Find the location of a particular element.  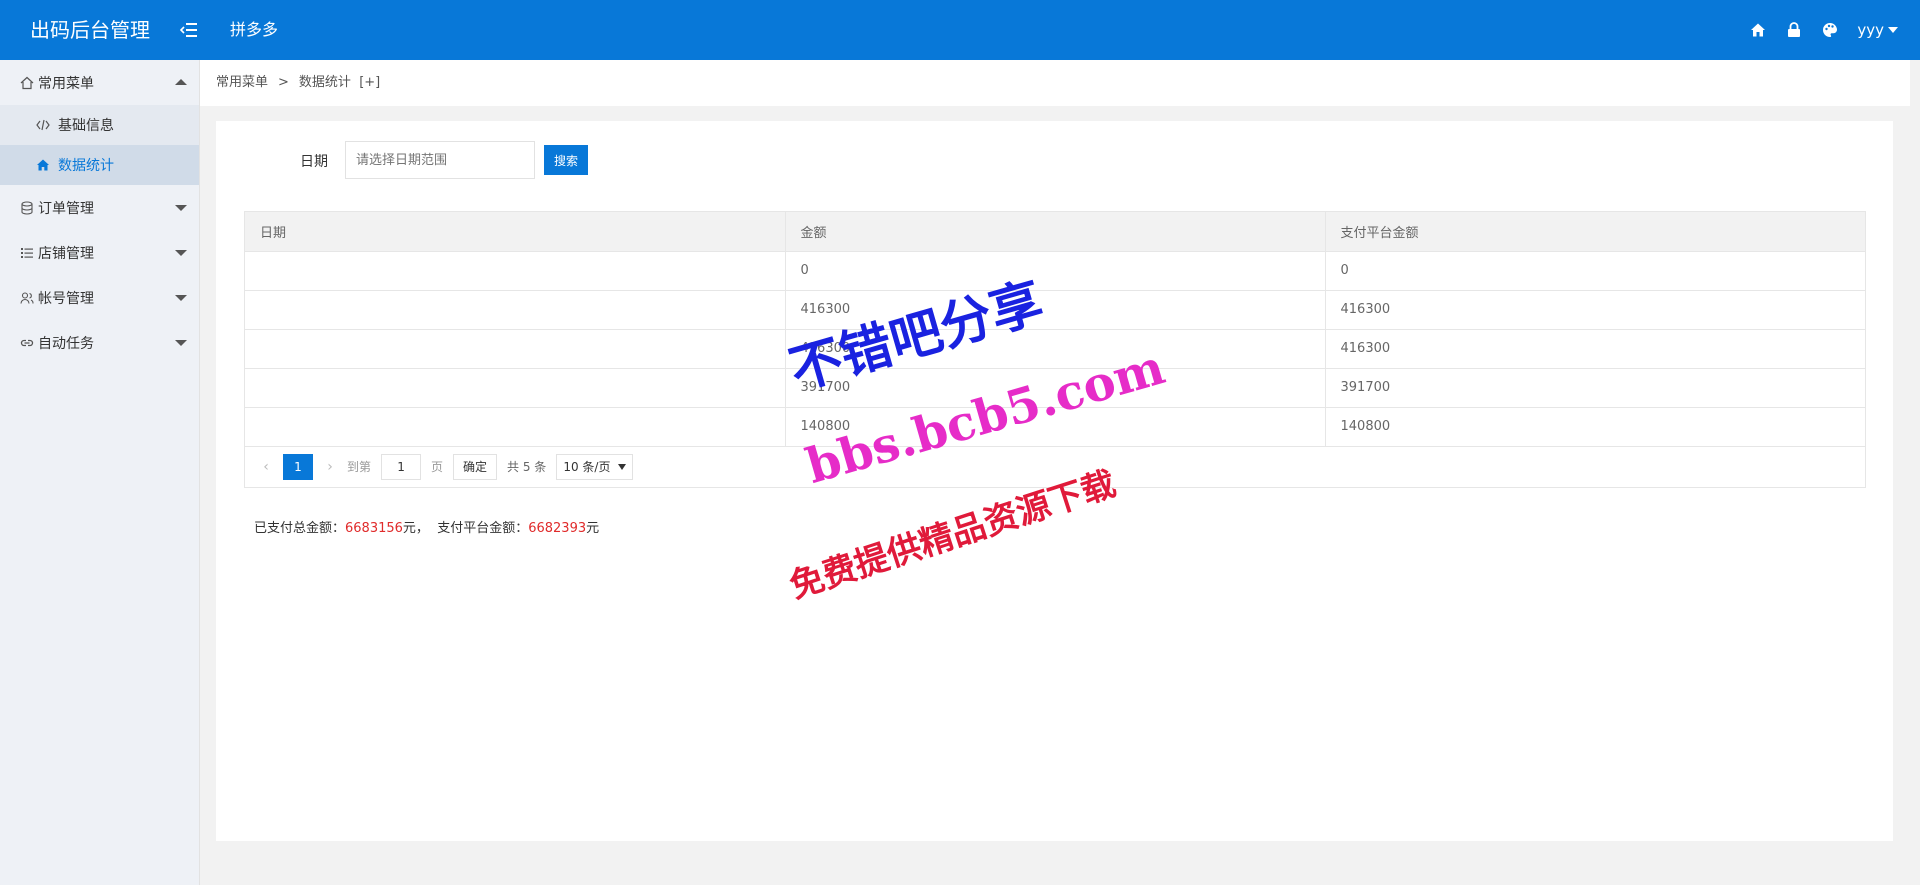

sidebar-group-label: 订单管理 is located at coordinates (66, 208).